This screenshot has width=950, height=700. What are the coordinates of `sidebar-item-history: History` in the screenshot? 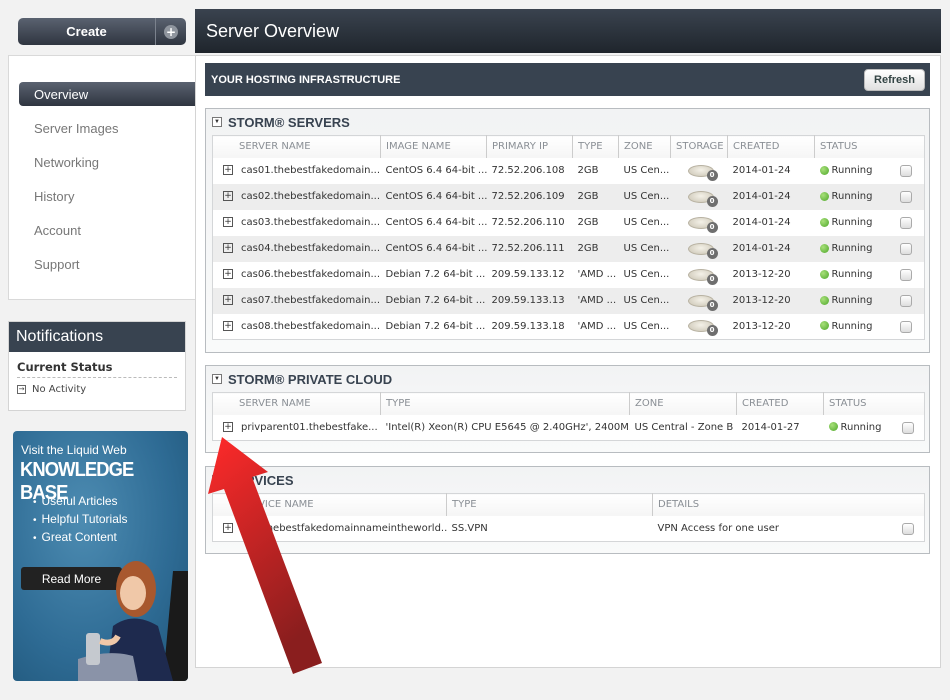 It's located at (102, 196).